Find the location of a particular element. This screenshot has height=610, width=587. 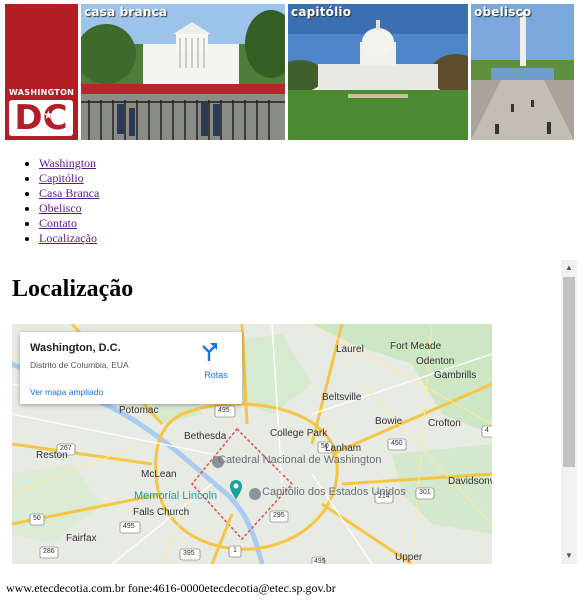

scrollbar-thumb is located at coordinates (569, 372).